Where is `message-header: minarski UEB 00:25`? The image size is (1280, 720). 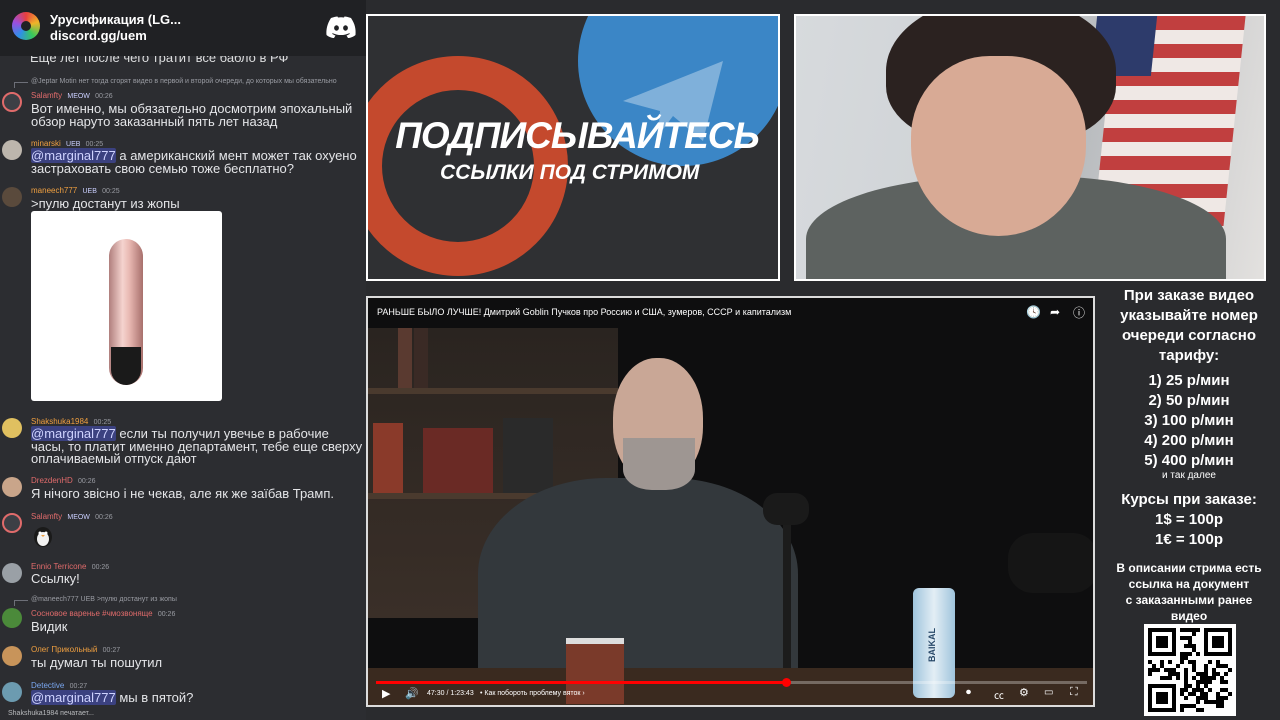
message-header: minarski UEB 00:25 is located at coordinates (67, 143).